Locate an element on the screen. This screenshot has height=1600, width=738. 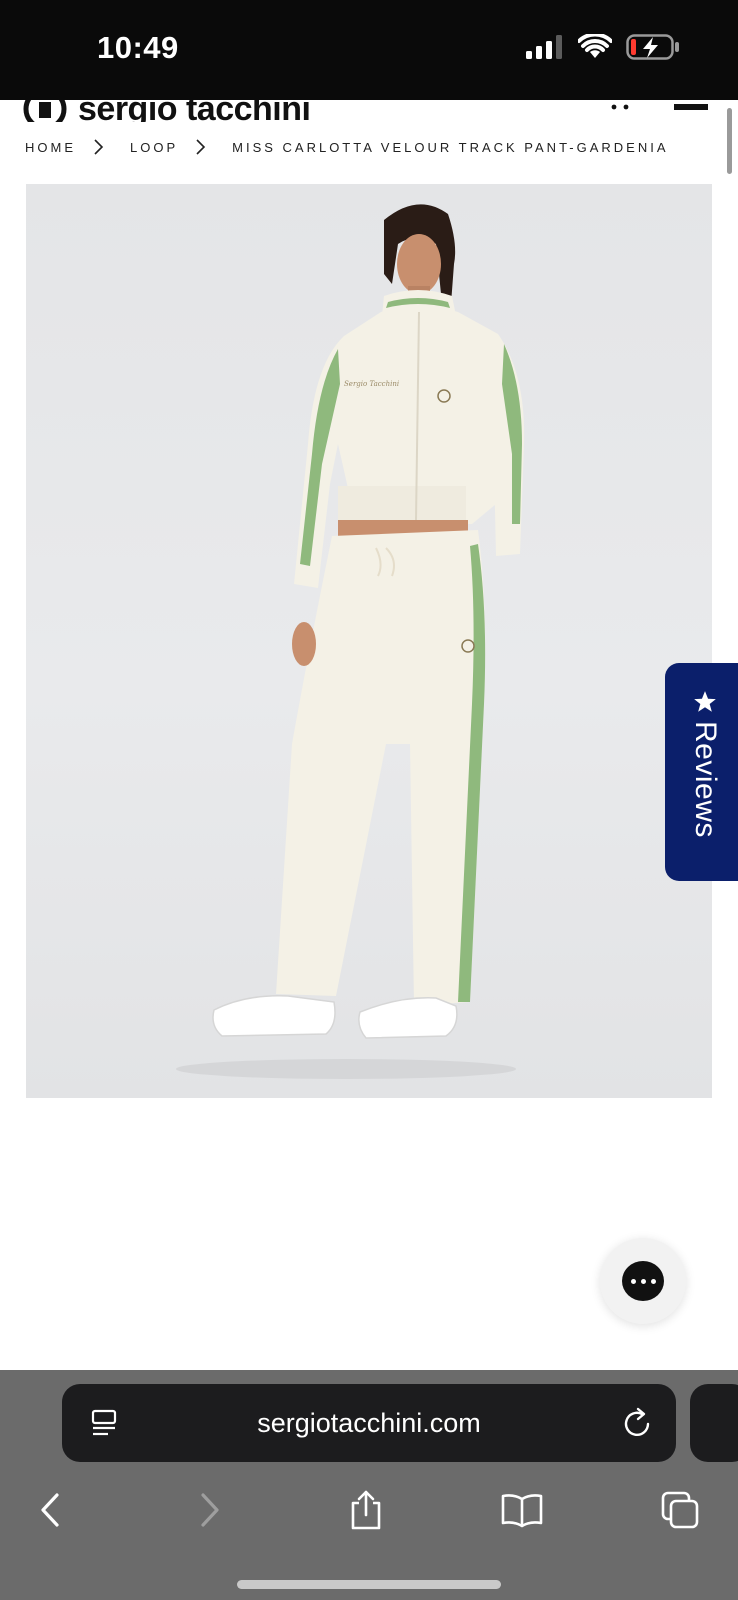
reload-icon is located at coordinates (638, 1423).